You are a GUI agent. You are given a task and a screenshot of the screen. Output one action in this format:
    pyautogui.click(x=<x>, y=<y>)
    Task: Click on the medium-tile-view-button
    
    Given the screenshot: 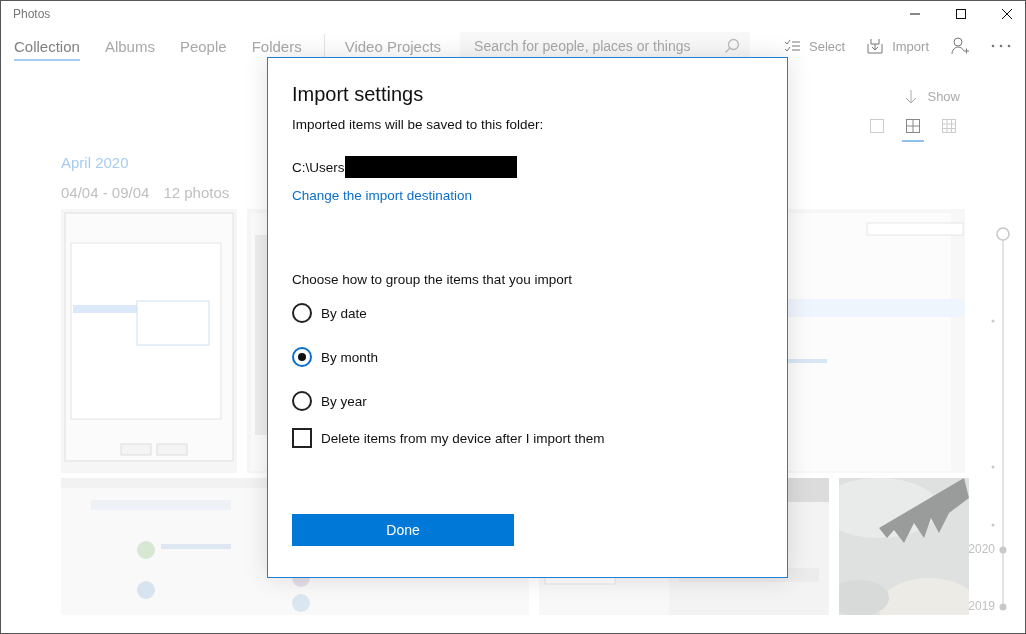 What is the action you would take?
    pyautogui.click(x=913, y=130)
    